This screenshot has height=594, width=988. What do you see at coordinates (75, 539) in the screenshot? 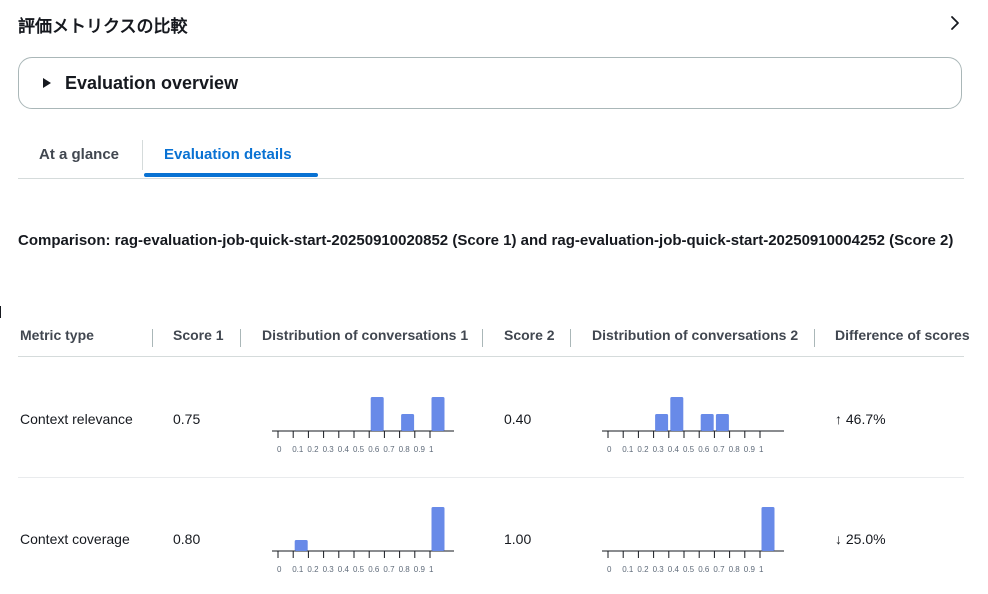
I see `metric-type-cell: Context coverage` at bounding box center [75, 539].